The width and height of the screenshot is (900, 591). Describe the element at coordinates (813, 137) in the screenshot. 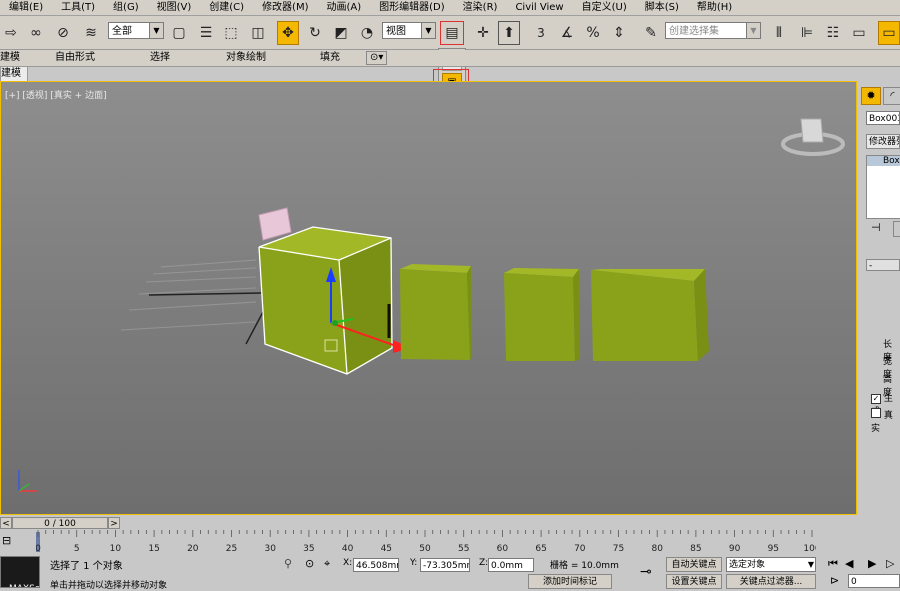

I see `viewcube-icon` at that location.